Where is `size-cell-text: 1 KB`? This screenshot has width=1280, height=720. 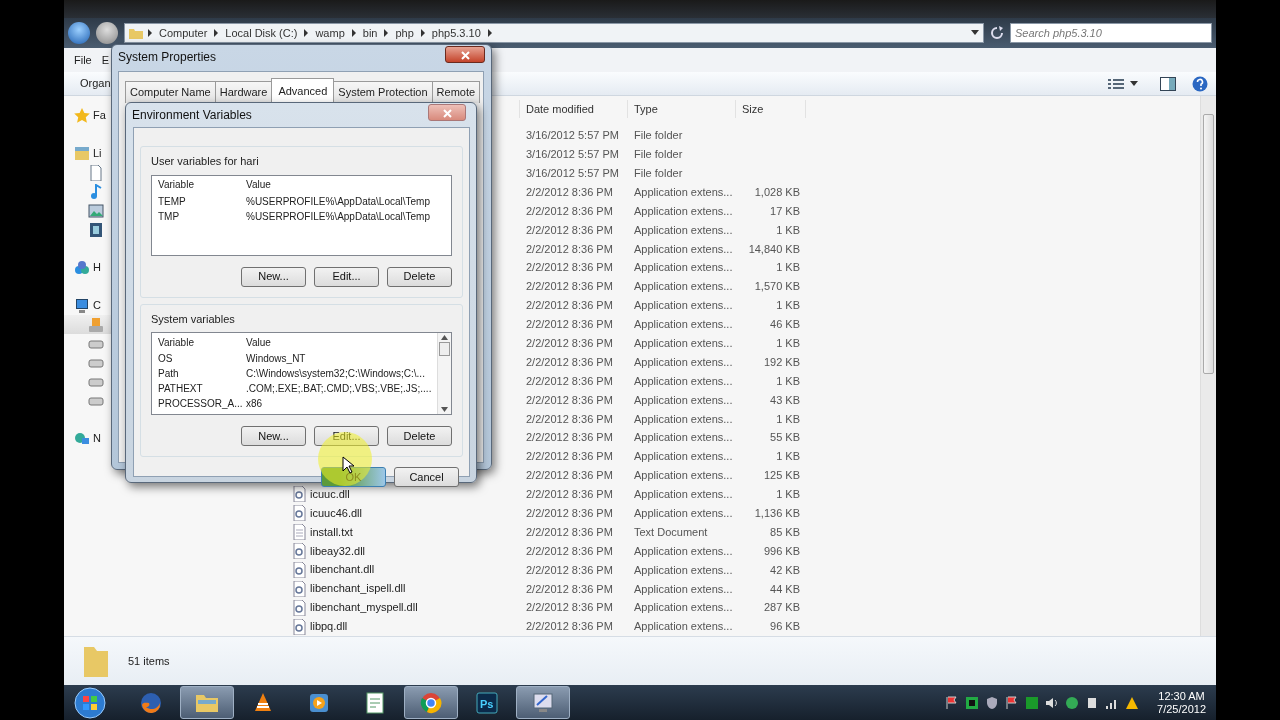
size-cell-text: 1 KB is located at coordinates (787, 230).